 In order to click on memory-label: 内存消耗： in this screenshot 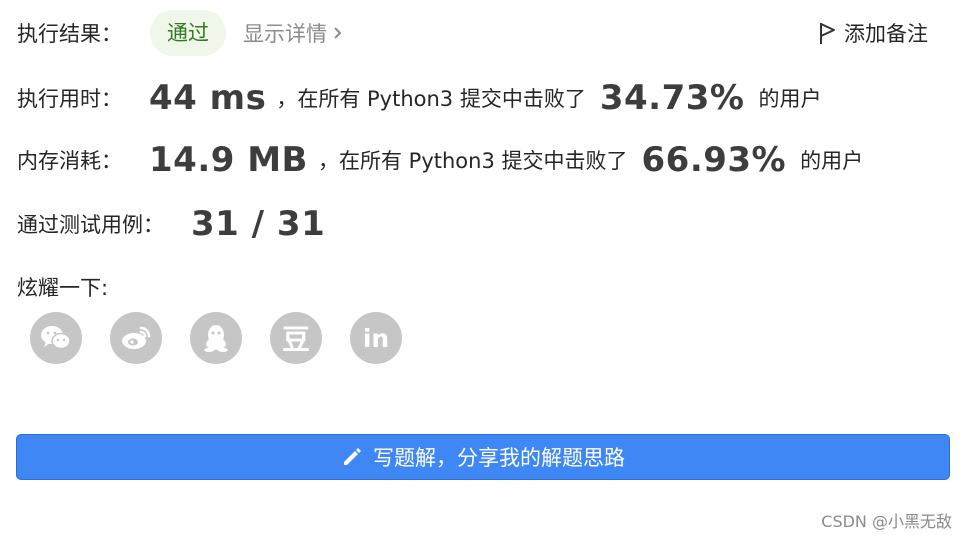, I will do `click(69, 161)`.